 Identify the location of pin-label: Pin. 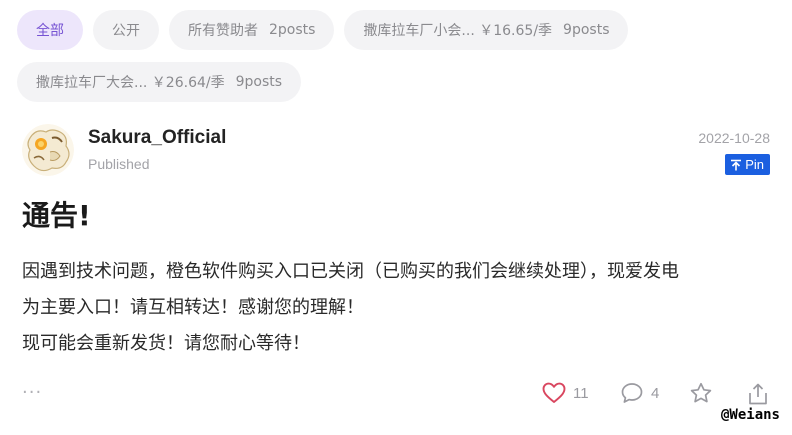
(754, 164).